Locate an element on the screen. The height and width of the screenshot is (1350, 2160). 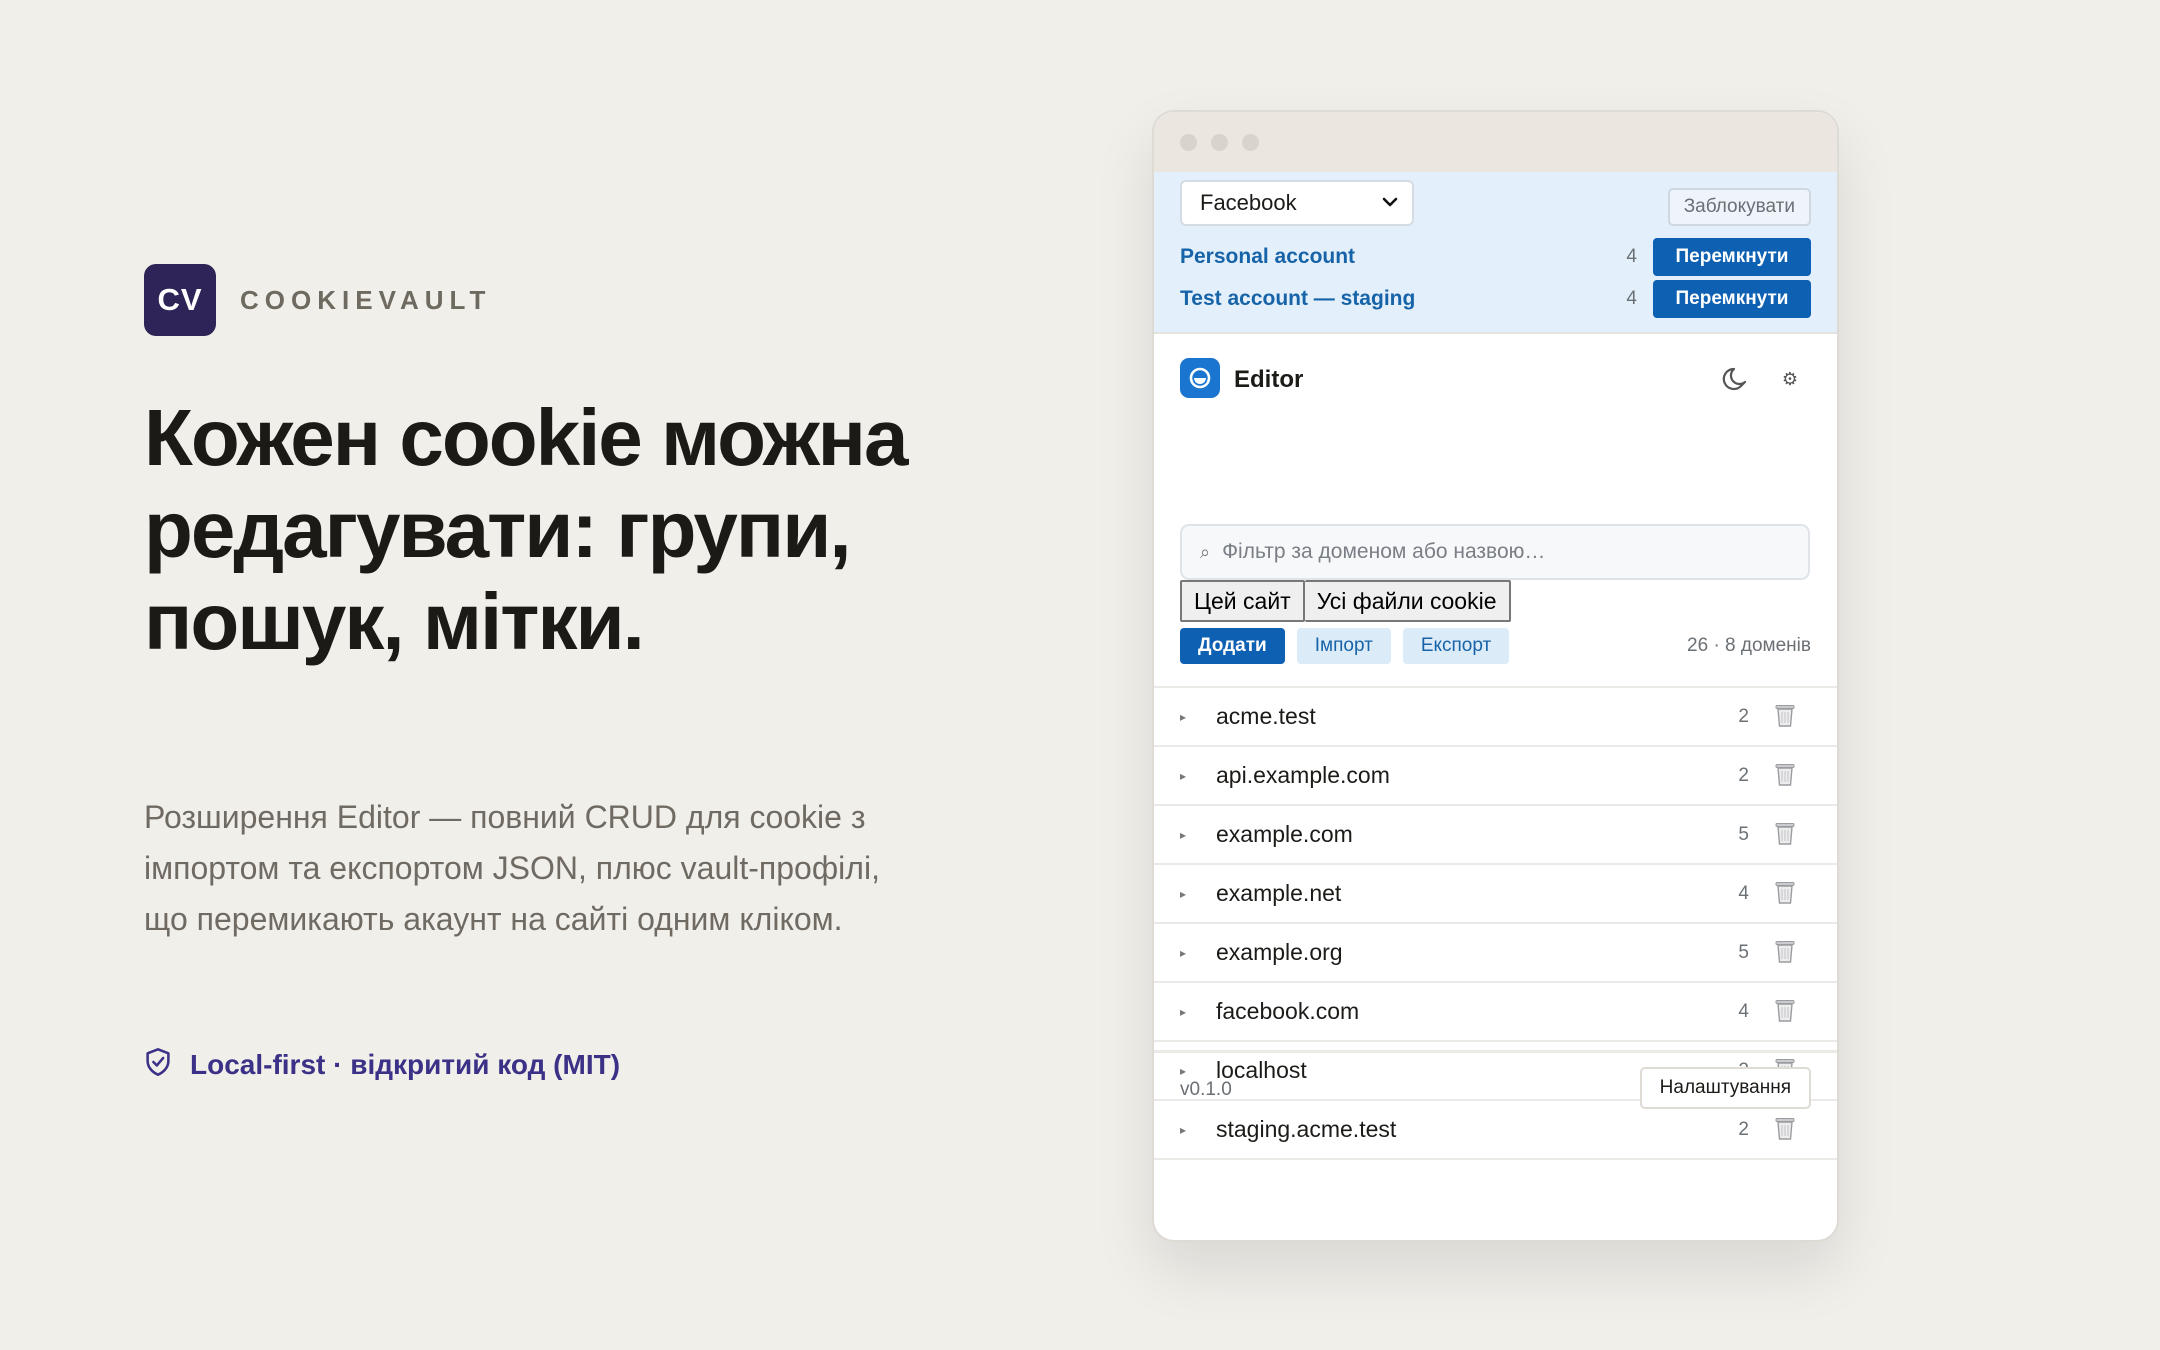
badge-text: Local-first · відкритий код (MIT) is located at coordinates (405, 1064).